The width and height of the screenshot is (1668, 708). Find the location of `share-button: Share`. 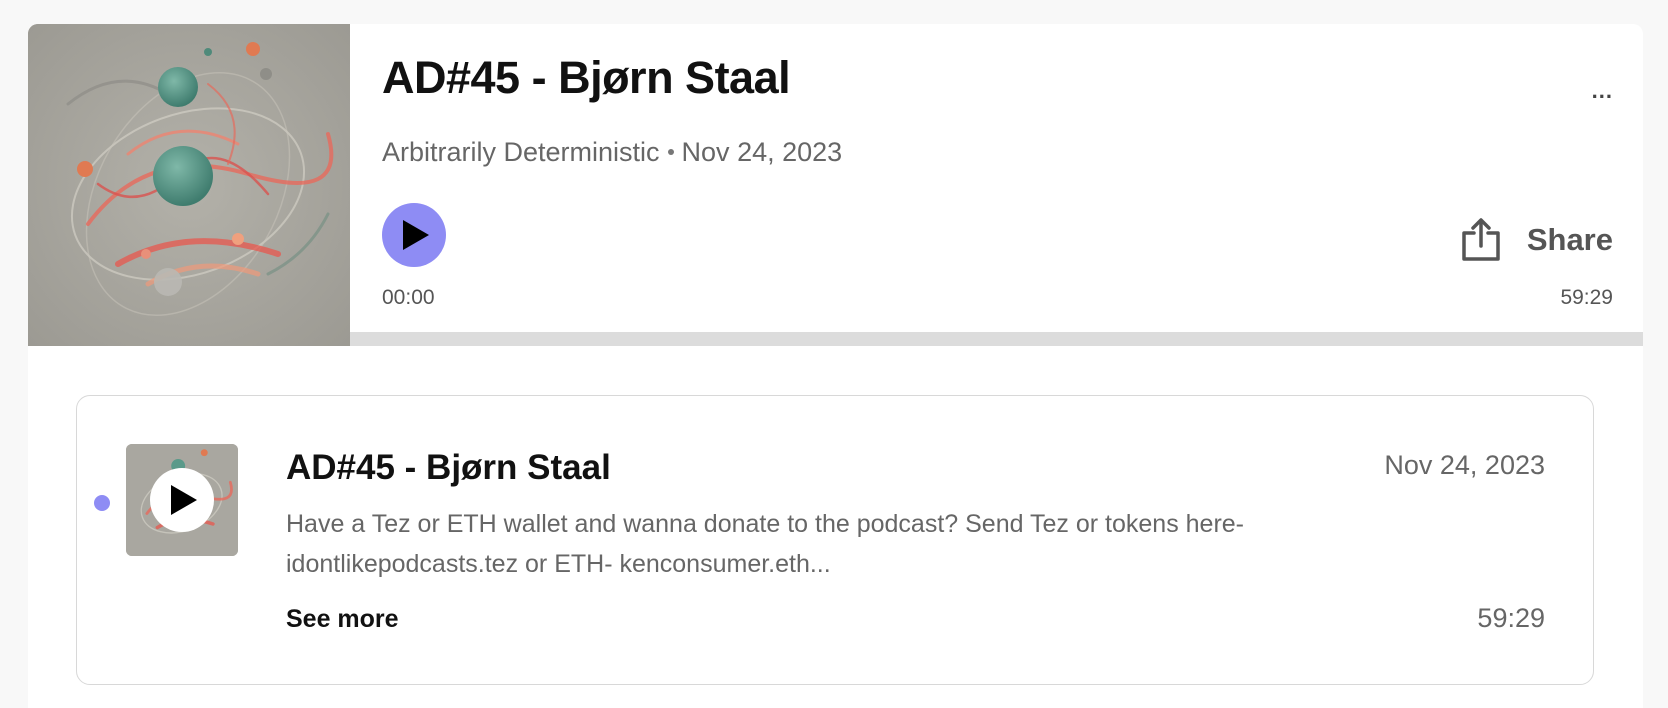

share-button: Share is located at coordinates (1537, 240).